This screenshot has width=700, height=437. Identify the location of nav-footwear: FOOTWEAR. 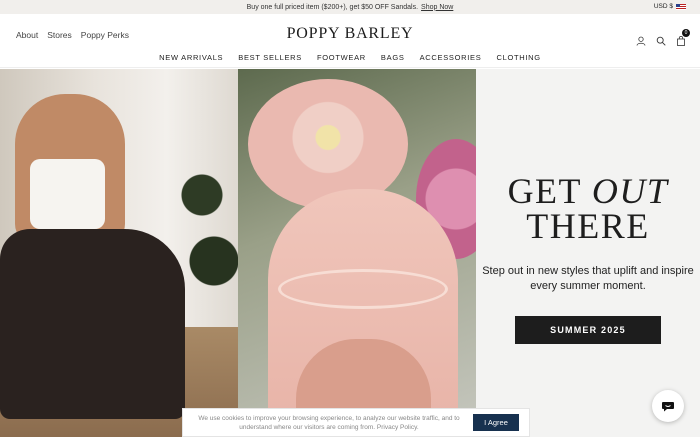
(341, 57).